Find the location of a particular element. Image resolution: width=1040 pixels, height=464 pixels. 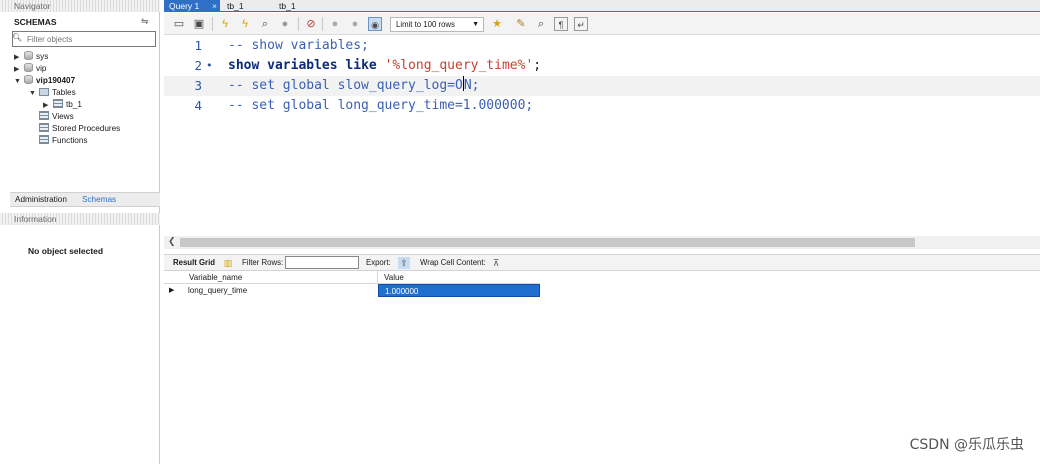

code-text: show variables like '%long_query_time%'; is located at coordinates (385, 65).